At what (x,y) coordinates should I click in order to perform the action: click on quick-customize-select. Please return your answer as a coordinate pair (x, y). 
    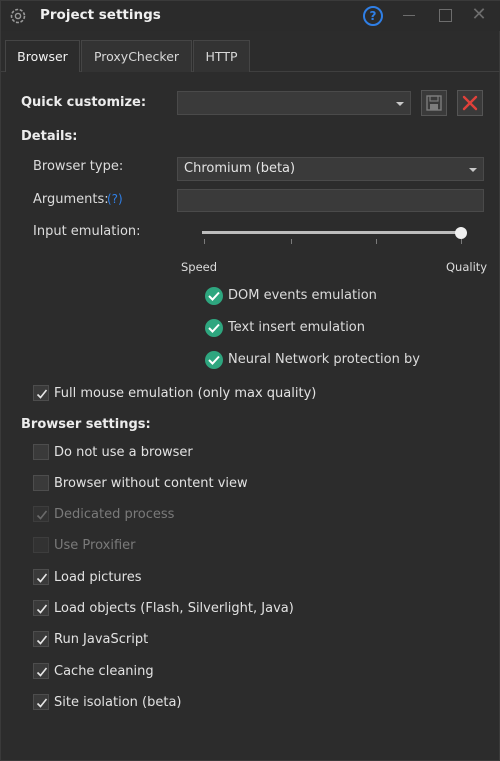
    Looking at the image, I should click on (294, 103).